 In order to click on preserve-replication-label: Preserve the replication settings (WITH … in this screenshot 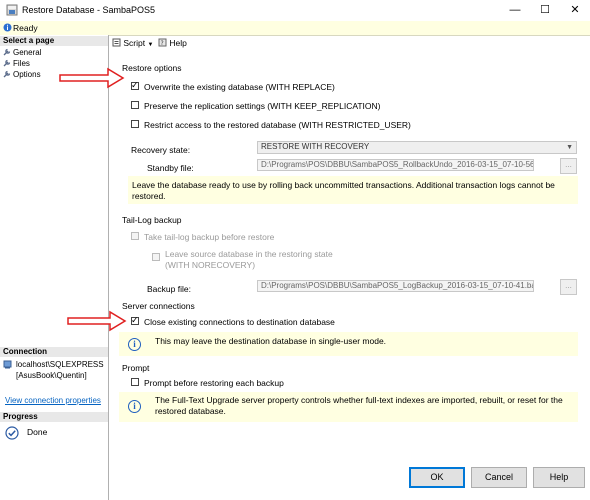, I will do `click(262, 106)`.